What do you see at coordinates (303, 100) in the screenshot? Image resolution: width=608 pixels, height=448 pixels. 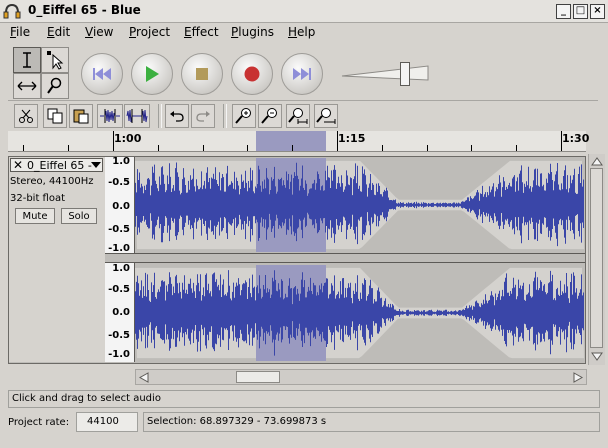 I see `toolbar-divider` at bounding box center [303, 100].